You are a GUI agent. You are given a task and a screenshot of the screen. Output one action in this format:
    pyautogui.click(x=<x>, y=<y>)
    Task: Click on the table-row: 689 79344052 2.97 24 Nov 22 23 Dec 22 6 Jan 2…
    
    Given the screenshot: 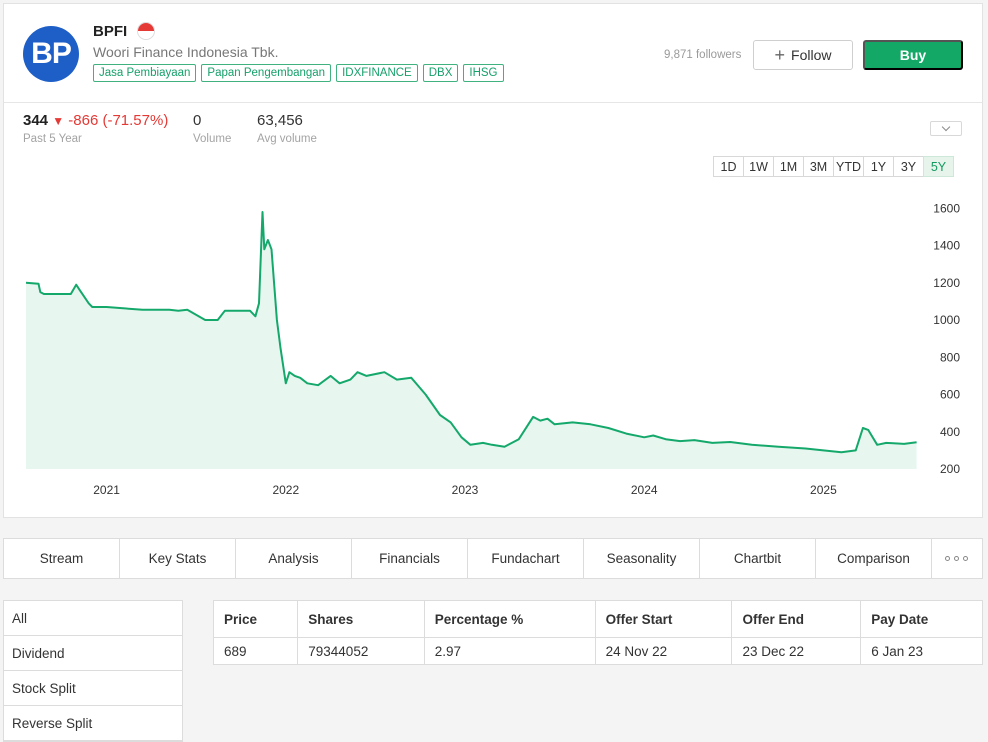 What is the action you would take?
    pyautogui.click(x=597, y=651)
    